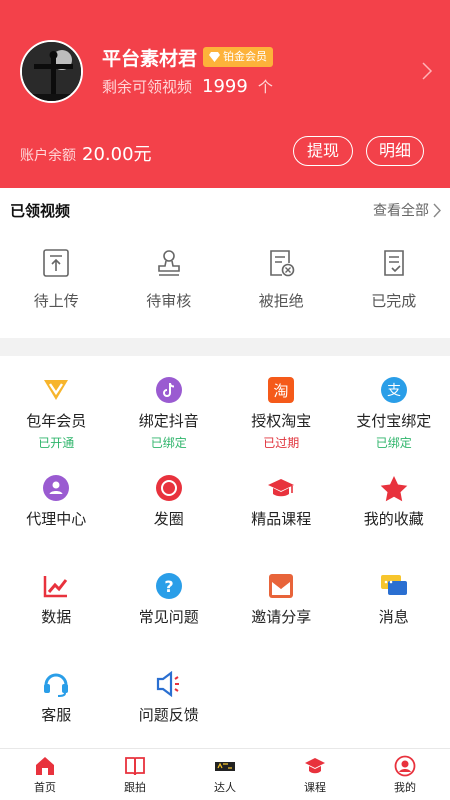 This screenshot has height=800, width=450. I want to click on status-label: 待上传, so click(56, 301).